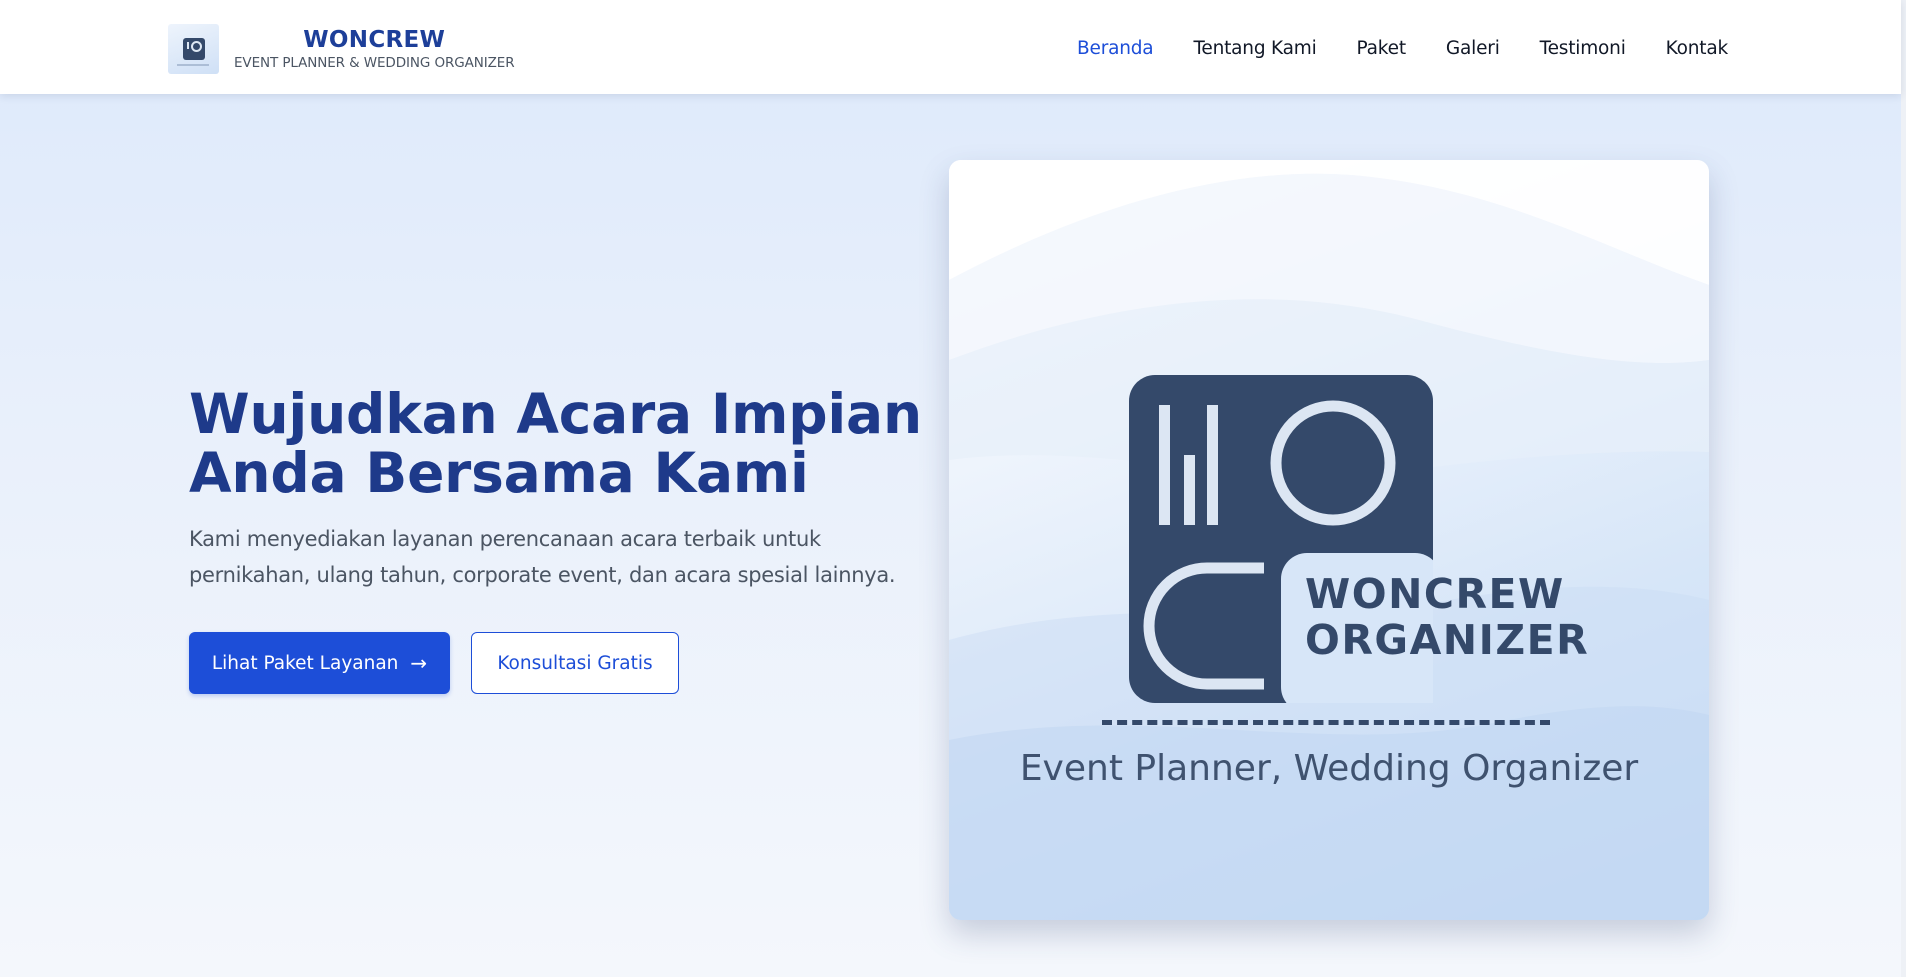 The image size is (1906, 977). Describe the element at coordinates (1583, 49) in the screenshot. I see `nav-link-testimoni: Testimoni` at that location.